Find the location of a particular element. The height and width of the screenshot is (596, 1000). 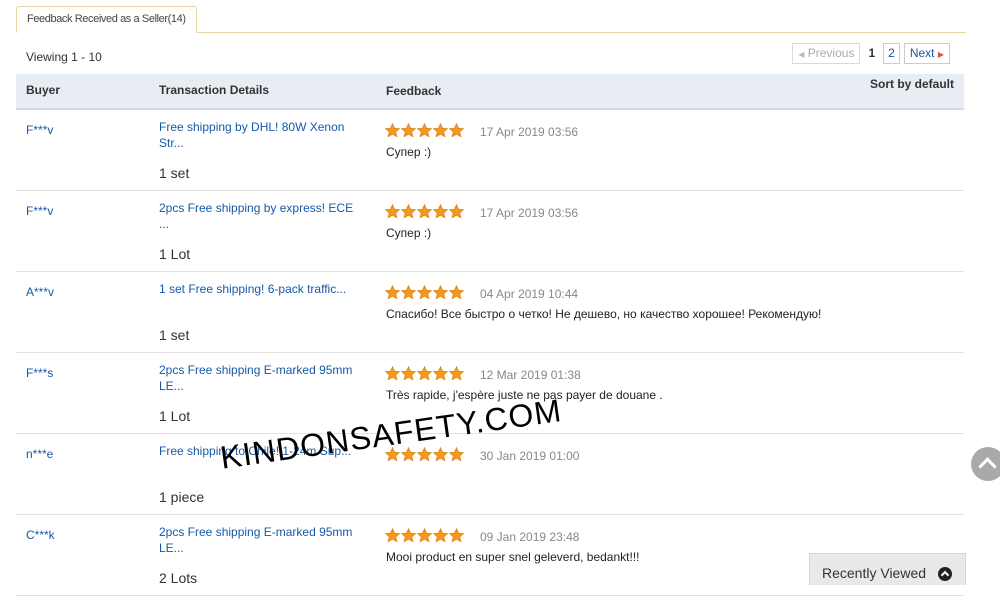

buyer-name: F***s is located at coordinates (39, 373).